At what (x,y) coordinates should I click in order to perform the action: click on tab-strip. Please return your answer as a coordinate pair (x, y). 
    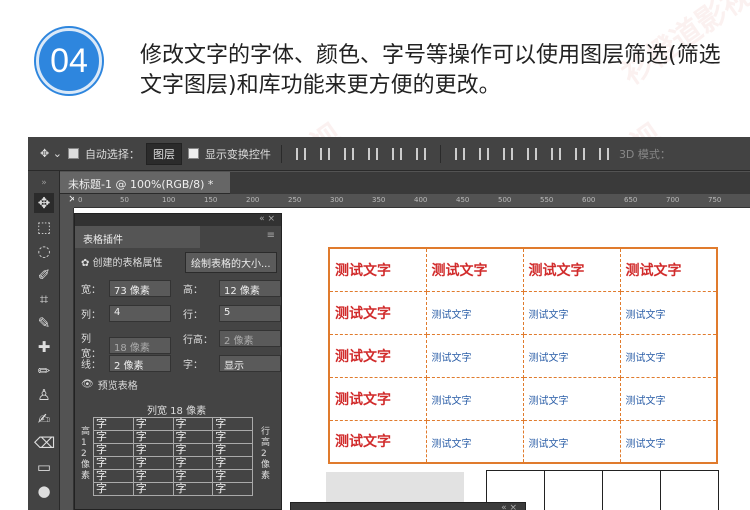
    Looking at the image, I should click on (490, 183).